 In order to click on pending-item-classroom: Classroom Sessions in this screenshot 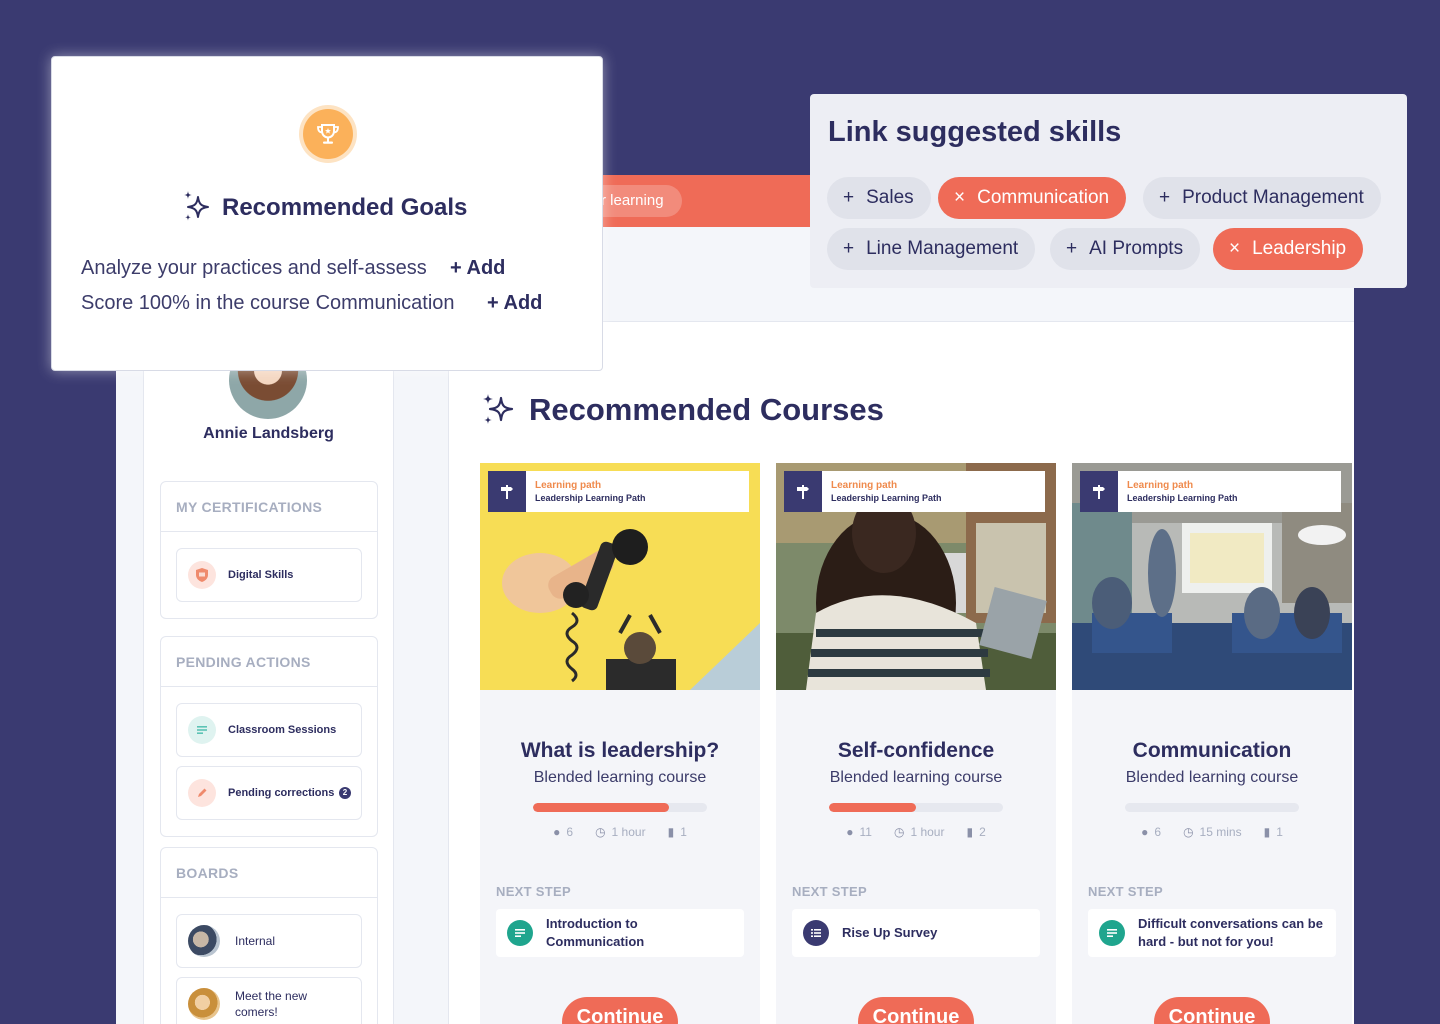, I will do `click(269, 730)`.